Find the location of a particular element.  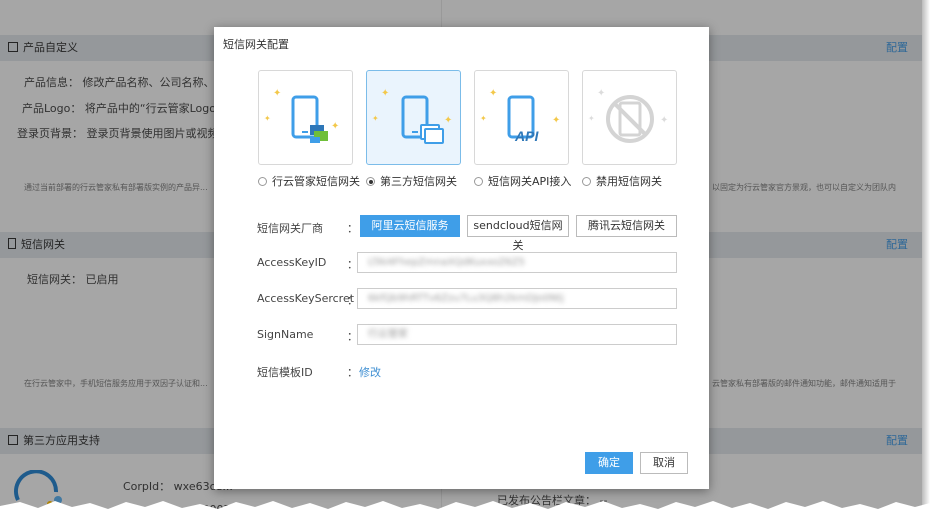

radio-third-party: 第三方短信网关 is located at coordinates (411, 181).